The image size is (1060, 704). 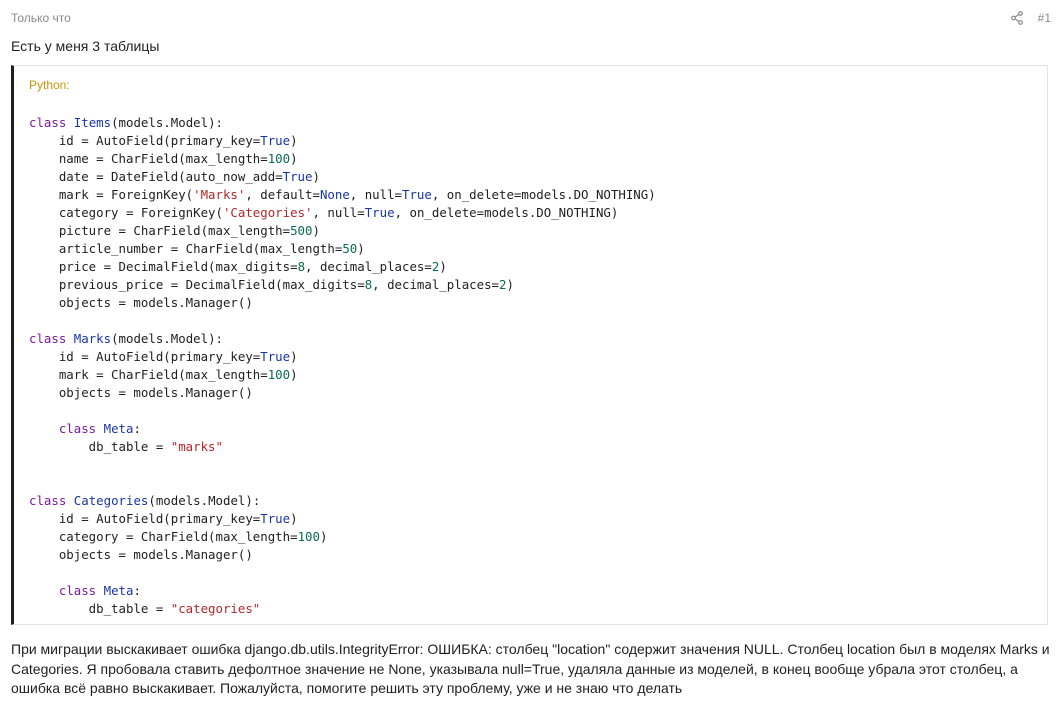 What do you see at coordinates (531, 18) in the screenshot?
I see `post-meta: Только что #1` at bounding box center [531, 18].